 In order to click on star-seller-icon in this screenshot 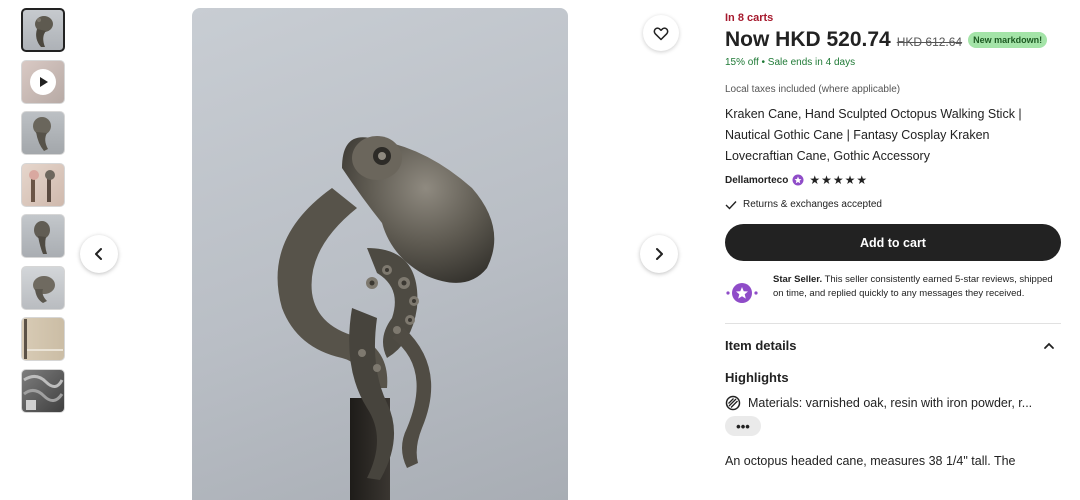, I will do `click(742, 293)`.